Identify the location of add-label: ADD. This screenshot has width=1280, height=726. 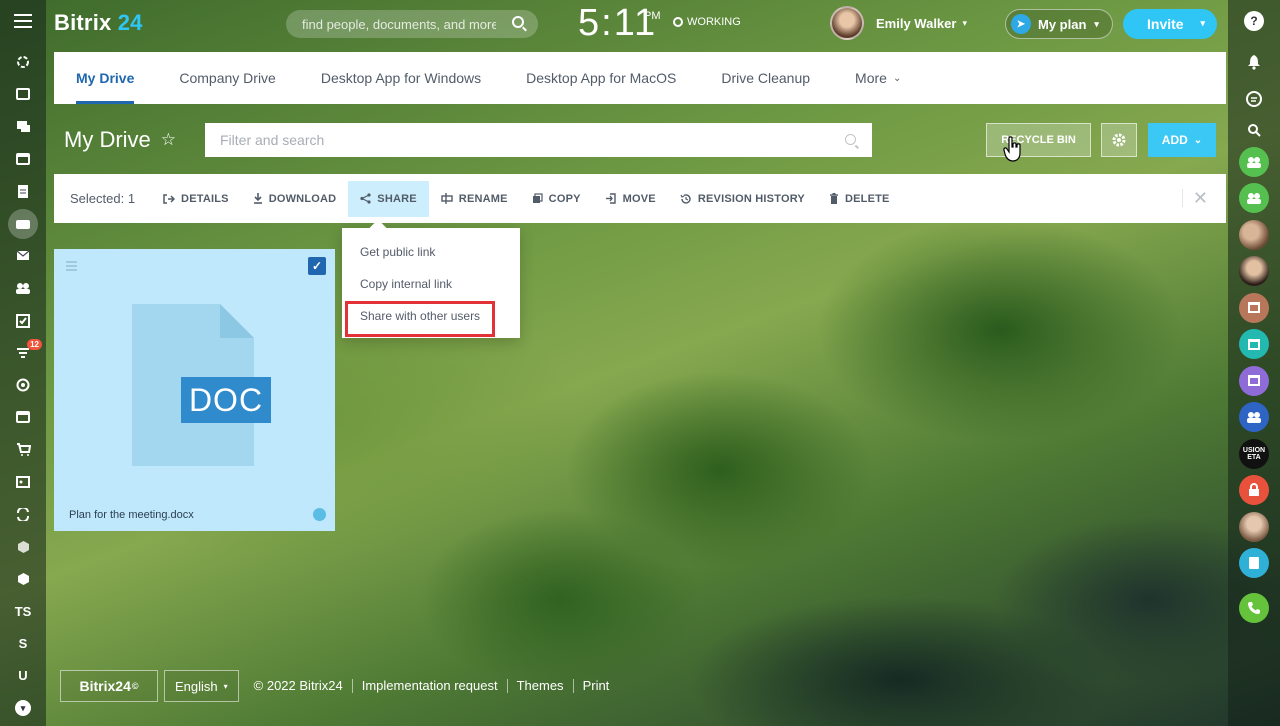
(1174, 140).